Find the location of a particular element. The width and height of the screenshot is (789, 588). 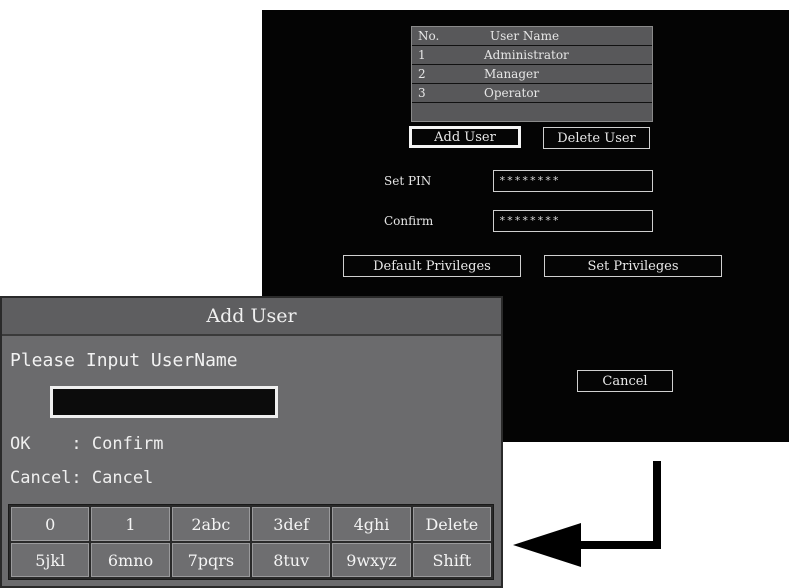

confirm-label: Confirm is located at coordinates (409, 221).